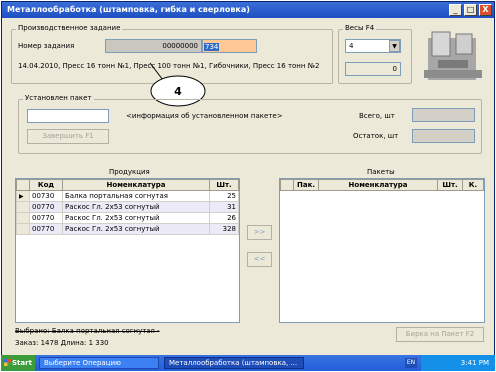 The height and width of the screenshot is (372, 496). What do you see at coordinates (306, 185) in the screenshot?
I see `packages-header-pack: Пак.` at bounding box center [306, 185].